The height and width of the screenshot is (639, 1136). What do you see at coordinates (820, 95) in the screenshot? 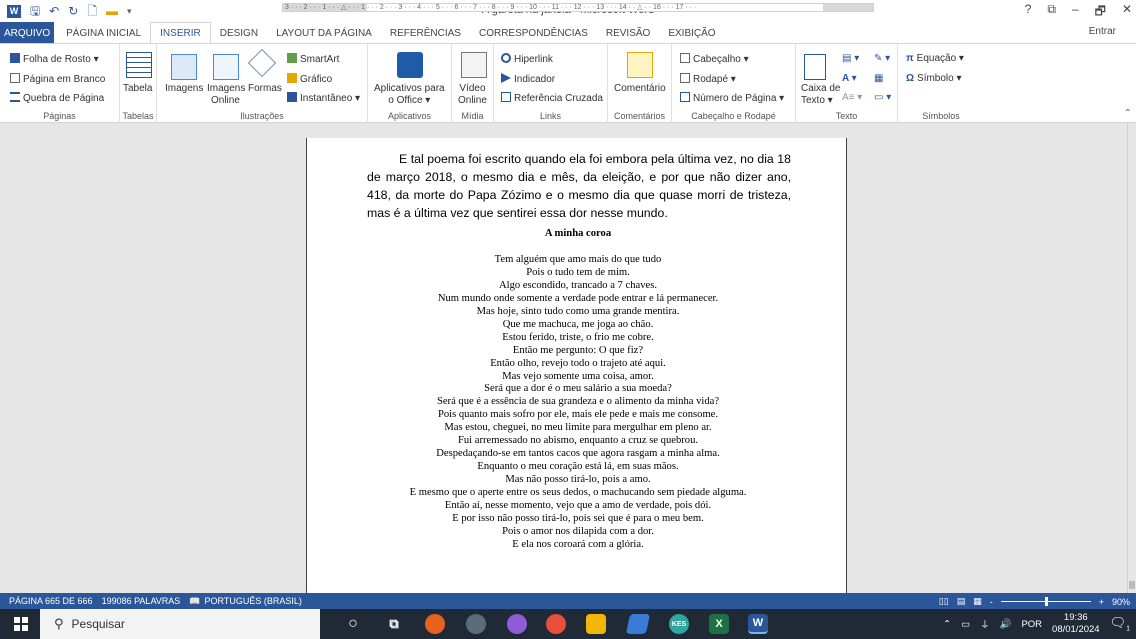
I see `text-box-button: Caixa de Texto ▾` at bounding box center [820, 95].